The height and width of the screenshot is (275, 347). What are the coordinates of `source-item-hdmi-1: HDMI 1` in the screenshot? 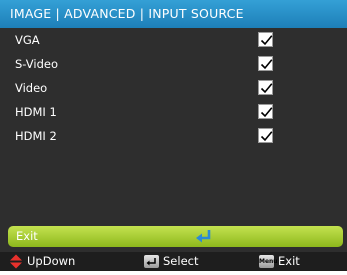 It's located at (173, 112).